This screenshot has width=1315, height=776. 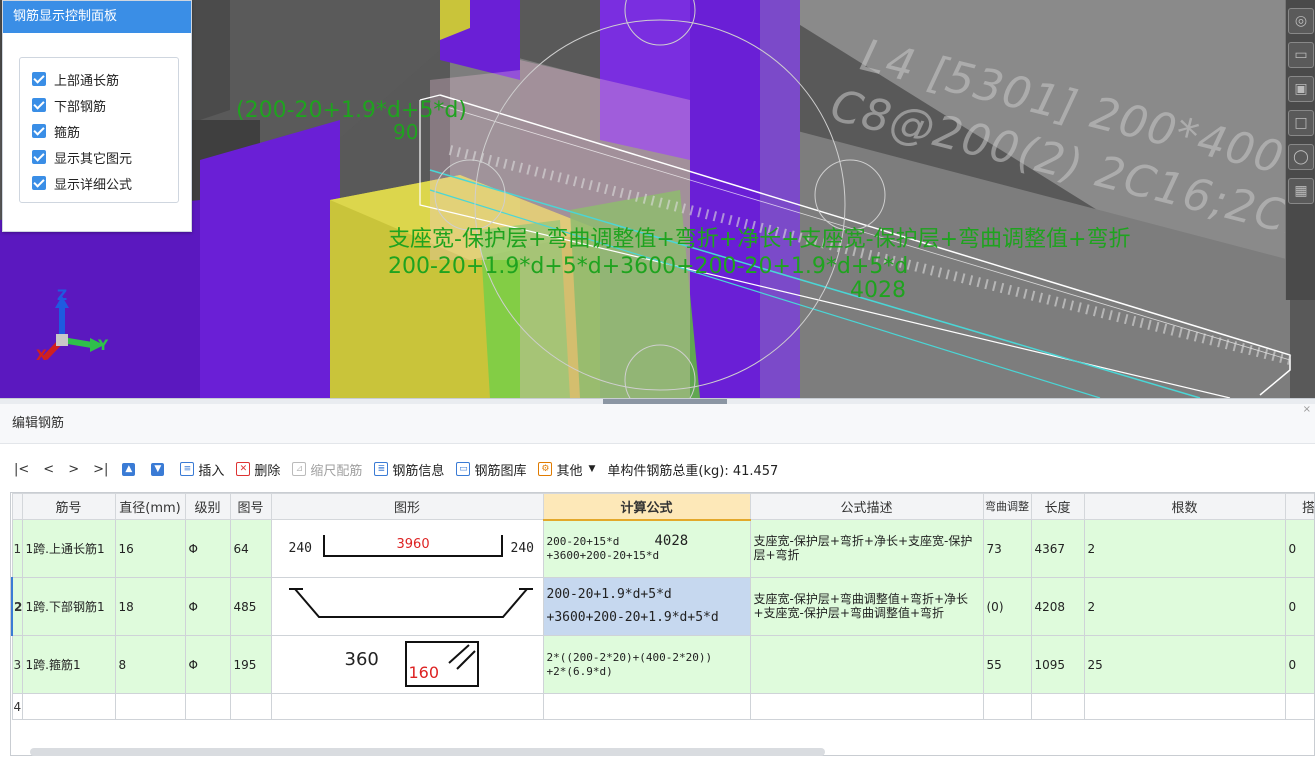 I want to click on last-record-button: >|, so click(x=100, y=469).